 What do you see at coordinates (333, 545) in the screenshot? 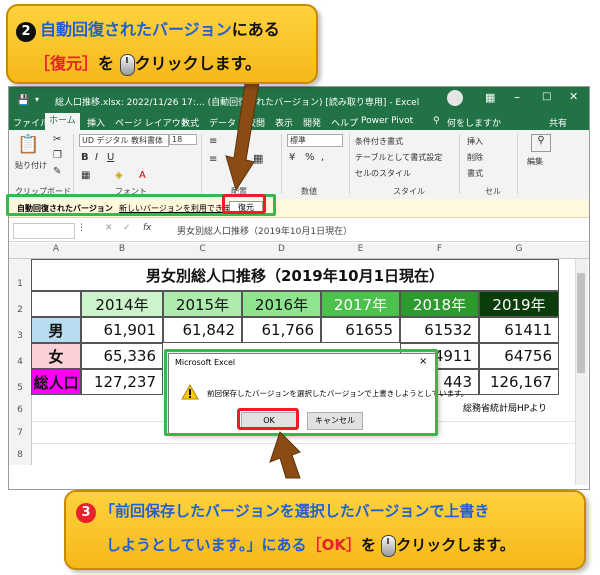
I see `callout-button-name: ［OK］` at bounding box center [333, 545].